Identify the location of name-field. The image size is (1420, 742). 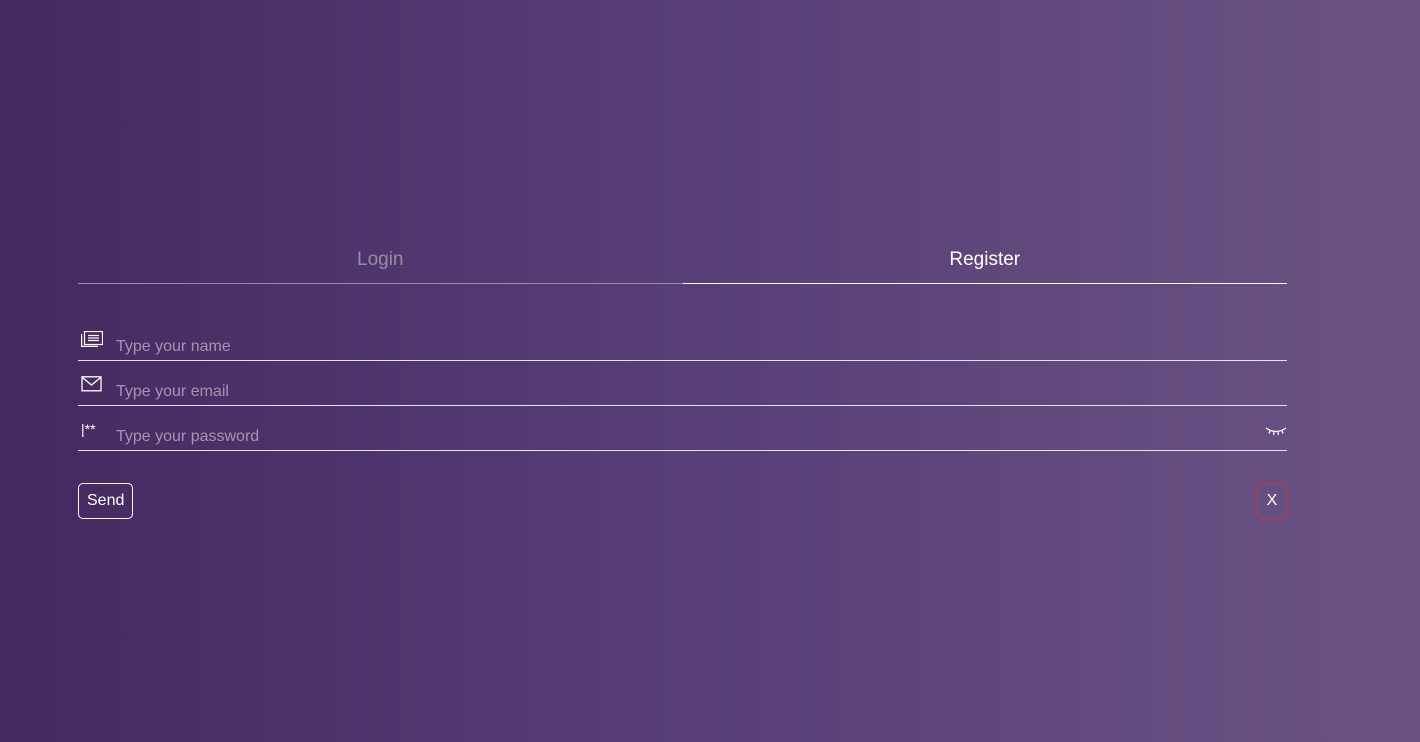
(682, 339).